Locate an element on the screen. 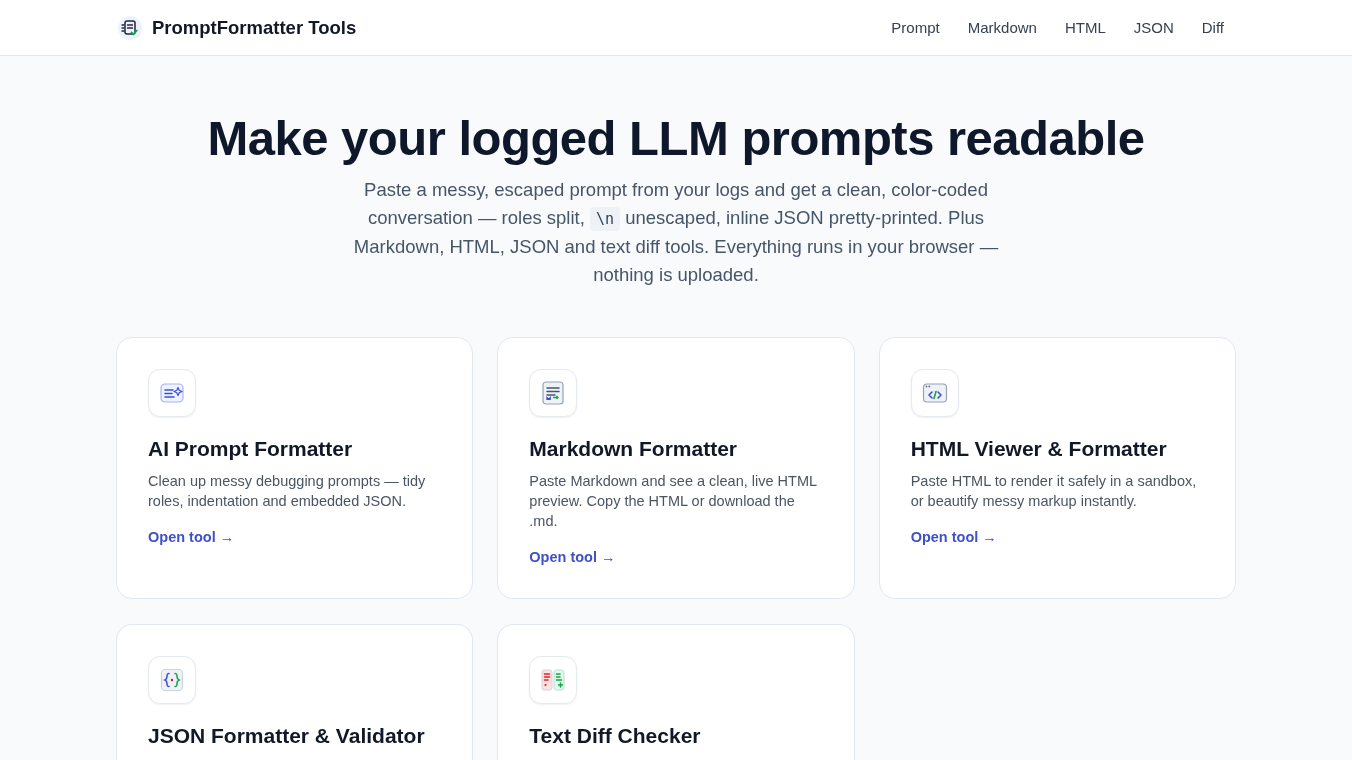 Image resolution: width=1352 pixels, height=760 pixels. card-title: HTML Viewer & Formatter is located at coordinates (1038, 449).